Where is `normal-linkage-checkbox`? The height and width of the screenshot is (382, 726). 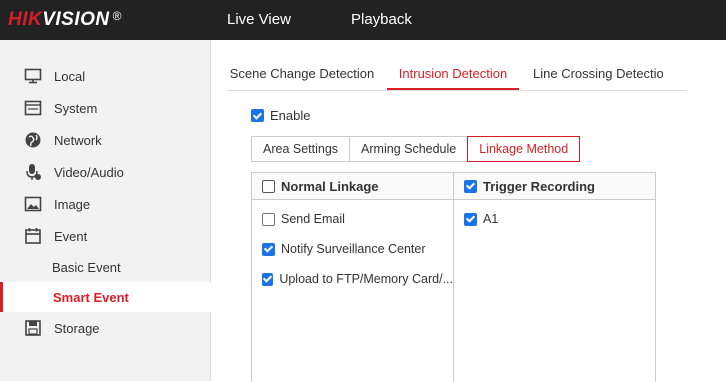
normal-linkage-checkbox is located at coordinates (268, 186).